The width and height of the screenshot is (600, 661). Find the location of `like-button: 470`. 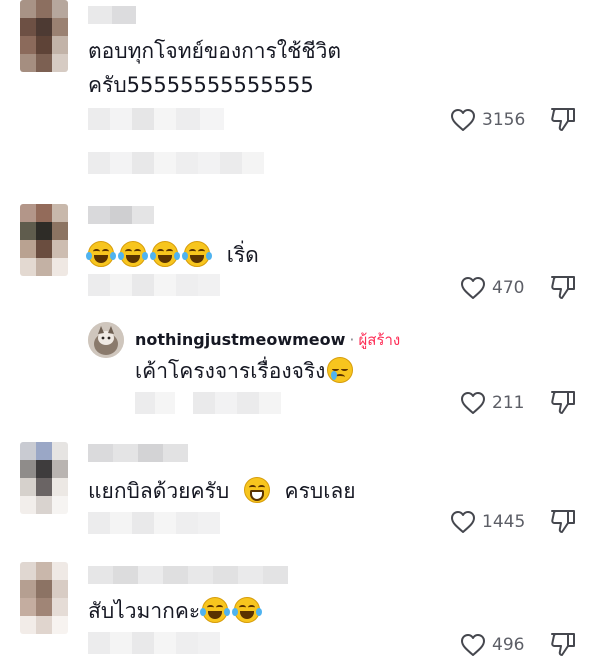

like-button: 470 is located at coordinates (492, 288).